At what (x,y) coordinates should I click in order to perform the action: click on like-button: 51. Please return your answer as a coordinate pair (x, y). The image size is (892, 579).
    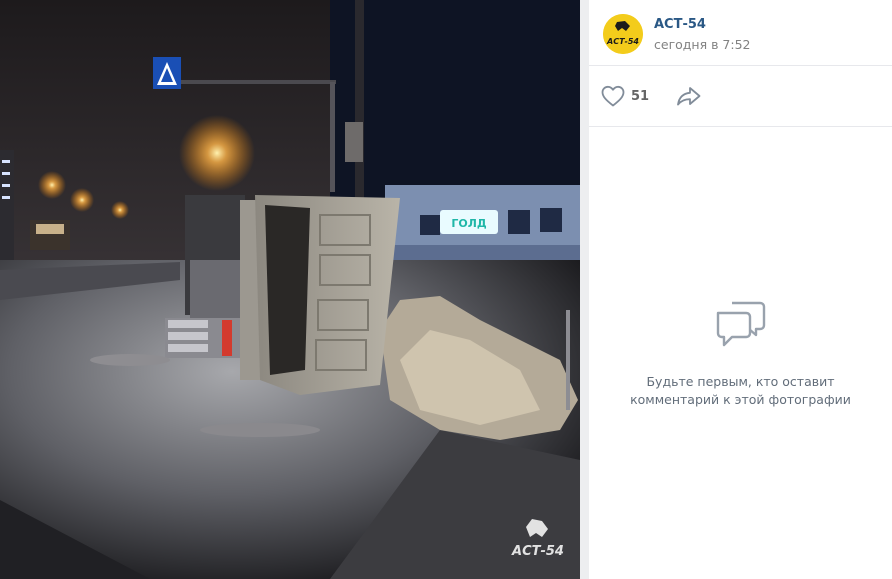
    Looking at the image, I should click on (625, 96).